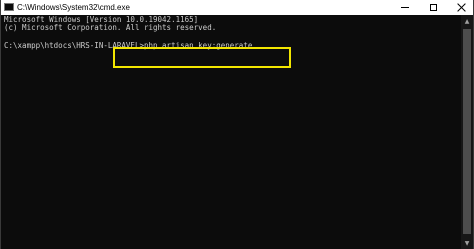 The width and height of the screenshot is (474, 249). I want to click on maximize-icon, so click(433, 7).